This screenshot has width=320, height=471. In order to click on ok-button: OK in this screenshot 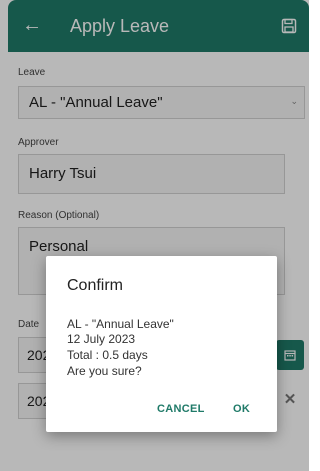, I will do `click(241, 409)`.